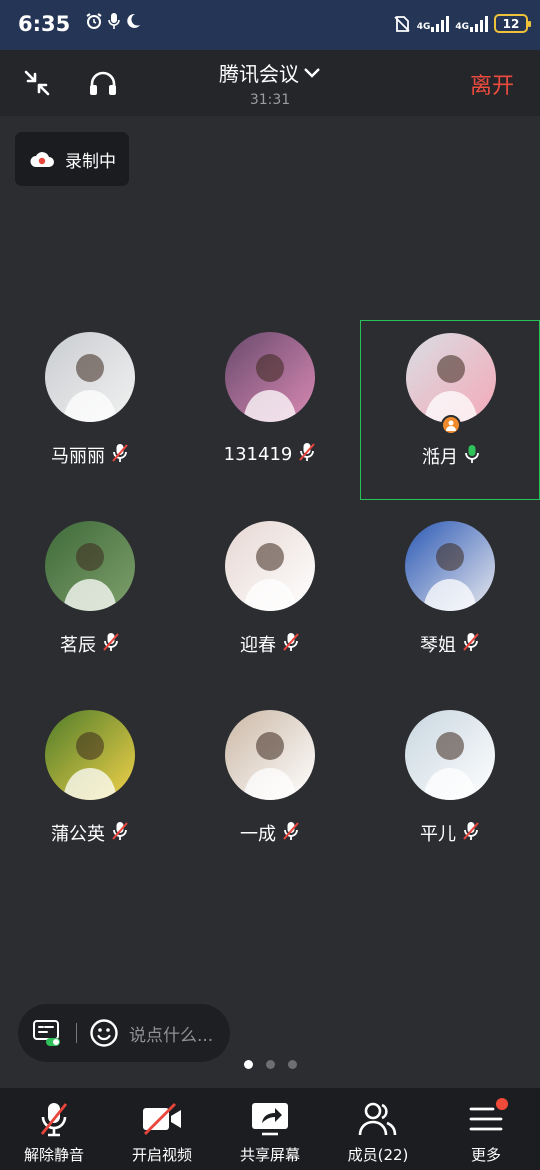 Image resolution: width=540 pixels, height=1170 pixels. What do you see at coordinates (512, 23) in the screenshot?
I see `battery-icon: 12` at bounding box center [512, 23].